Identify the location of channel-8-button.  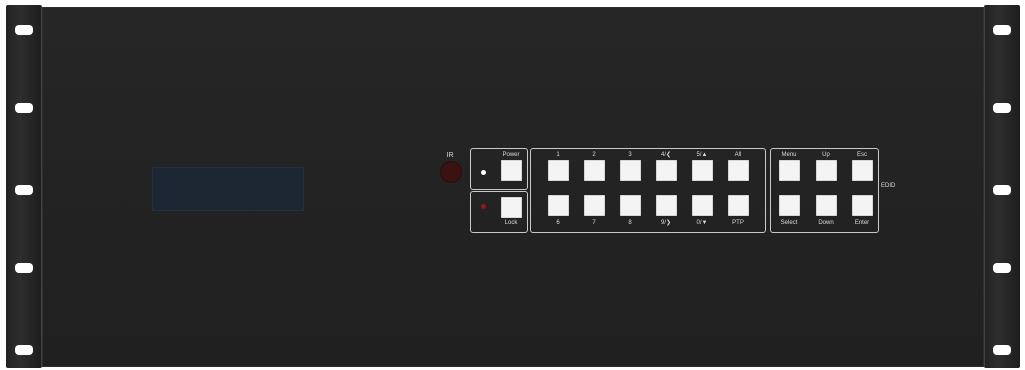
(630, 205).